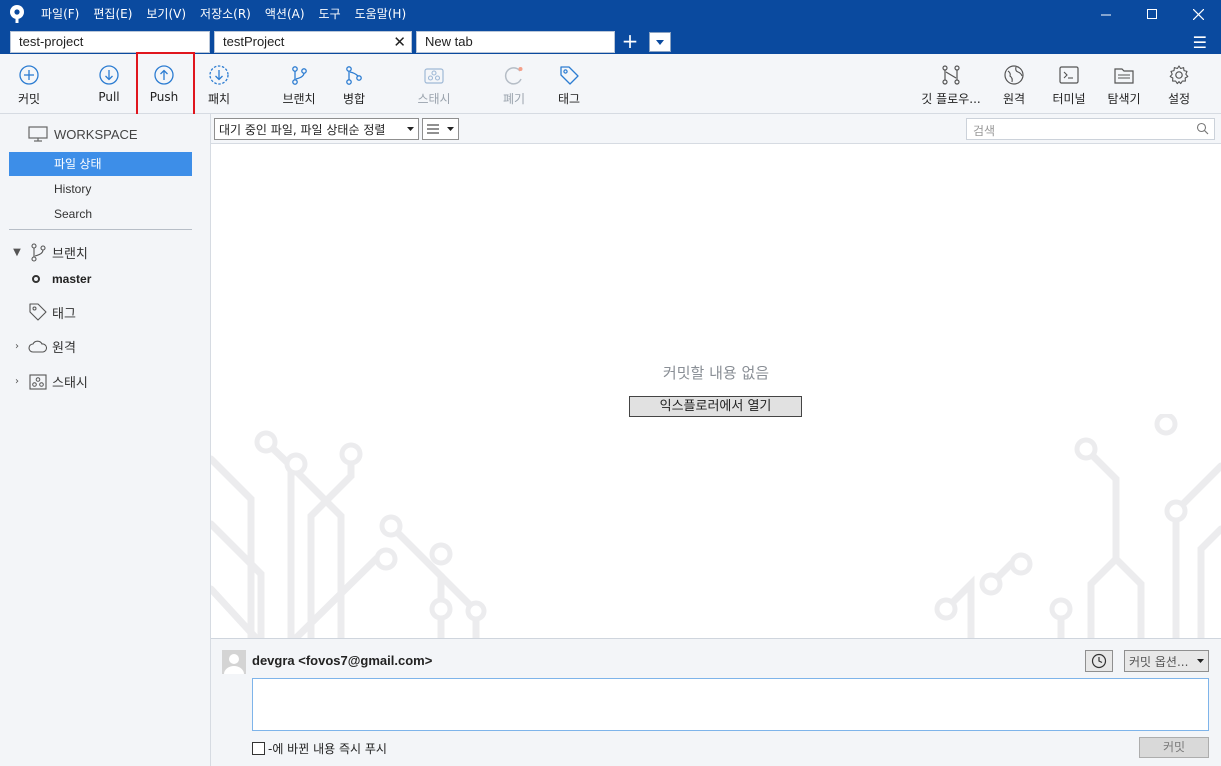 The image size is (1221, 766). Describe the element at coordinates (1099, 661) in the screenshot. I see `commit-history-button` at that location.